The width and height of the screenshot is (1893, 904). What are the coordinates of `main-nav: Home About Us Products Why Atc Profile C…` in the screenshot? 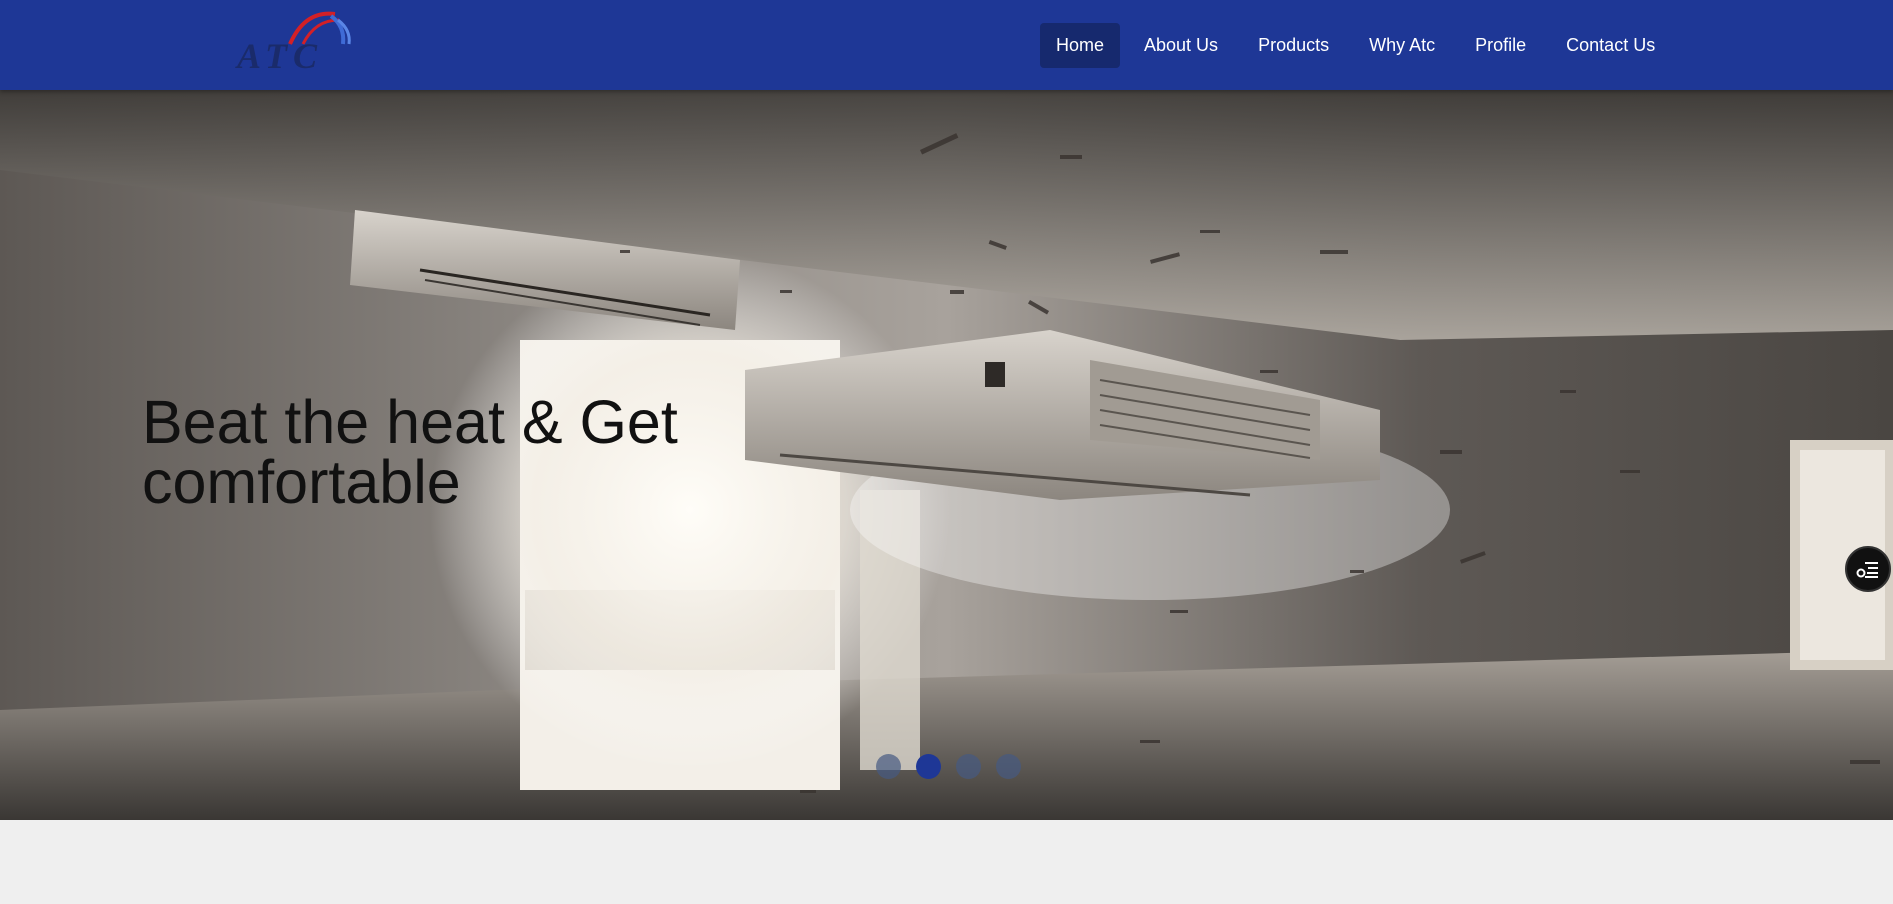 It's located at (1355, 45).